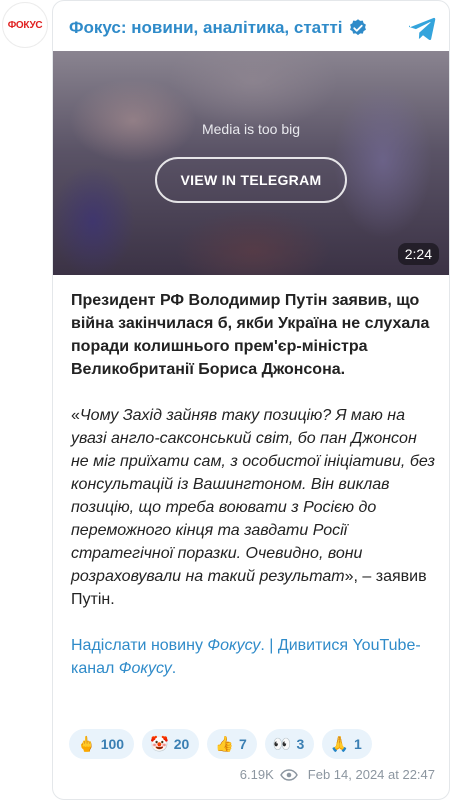 The image size is (450, 802). What do you see at coordinates (181, 744) in the screenshot?
I see `reaction-count: 20` at bounding box center [181, 744].